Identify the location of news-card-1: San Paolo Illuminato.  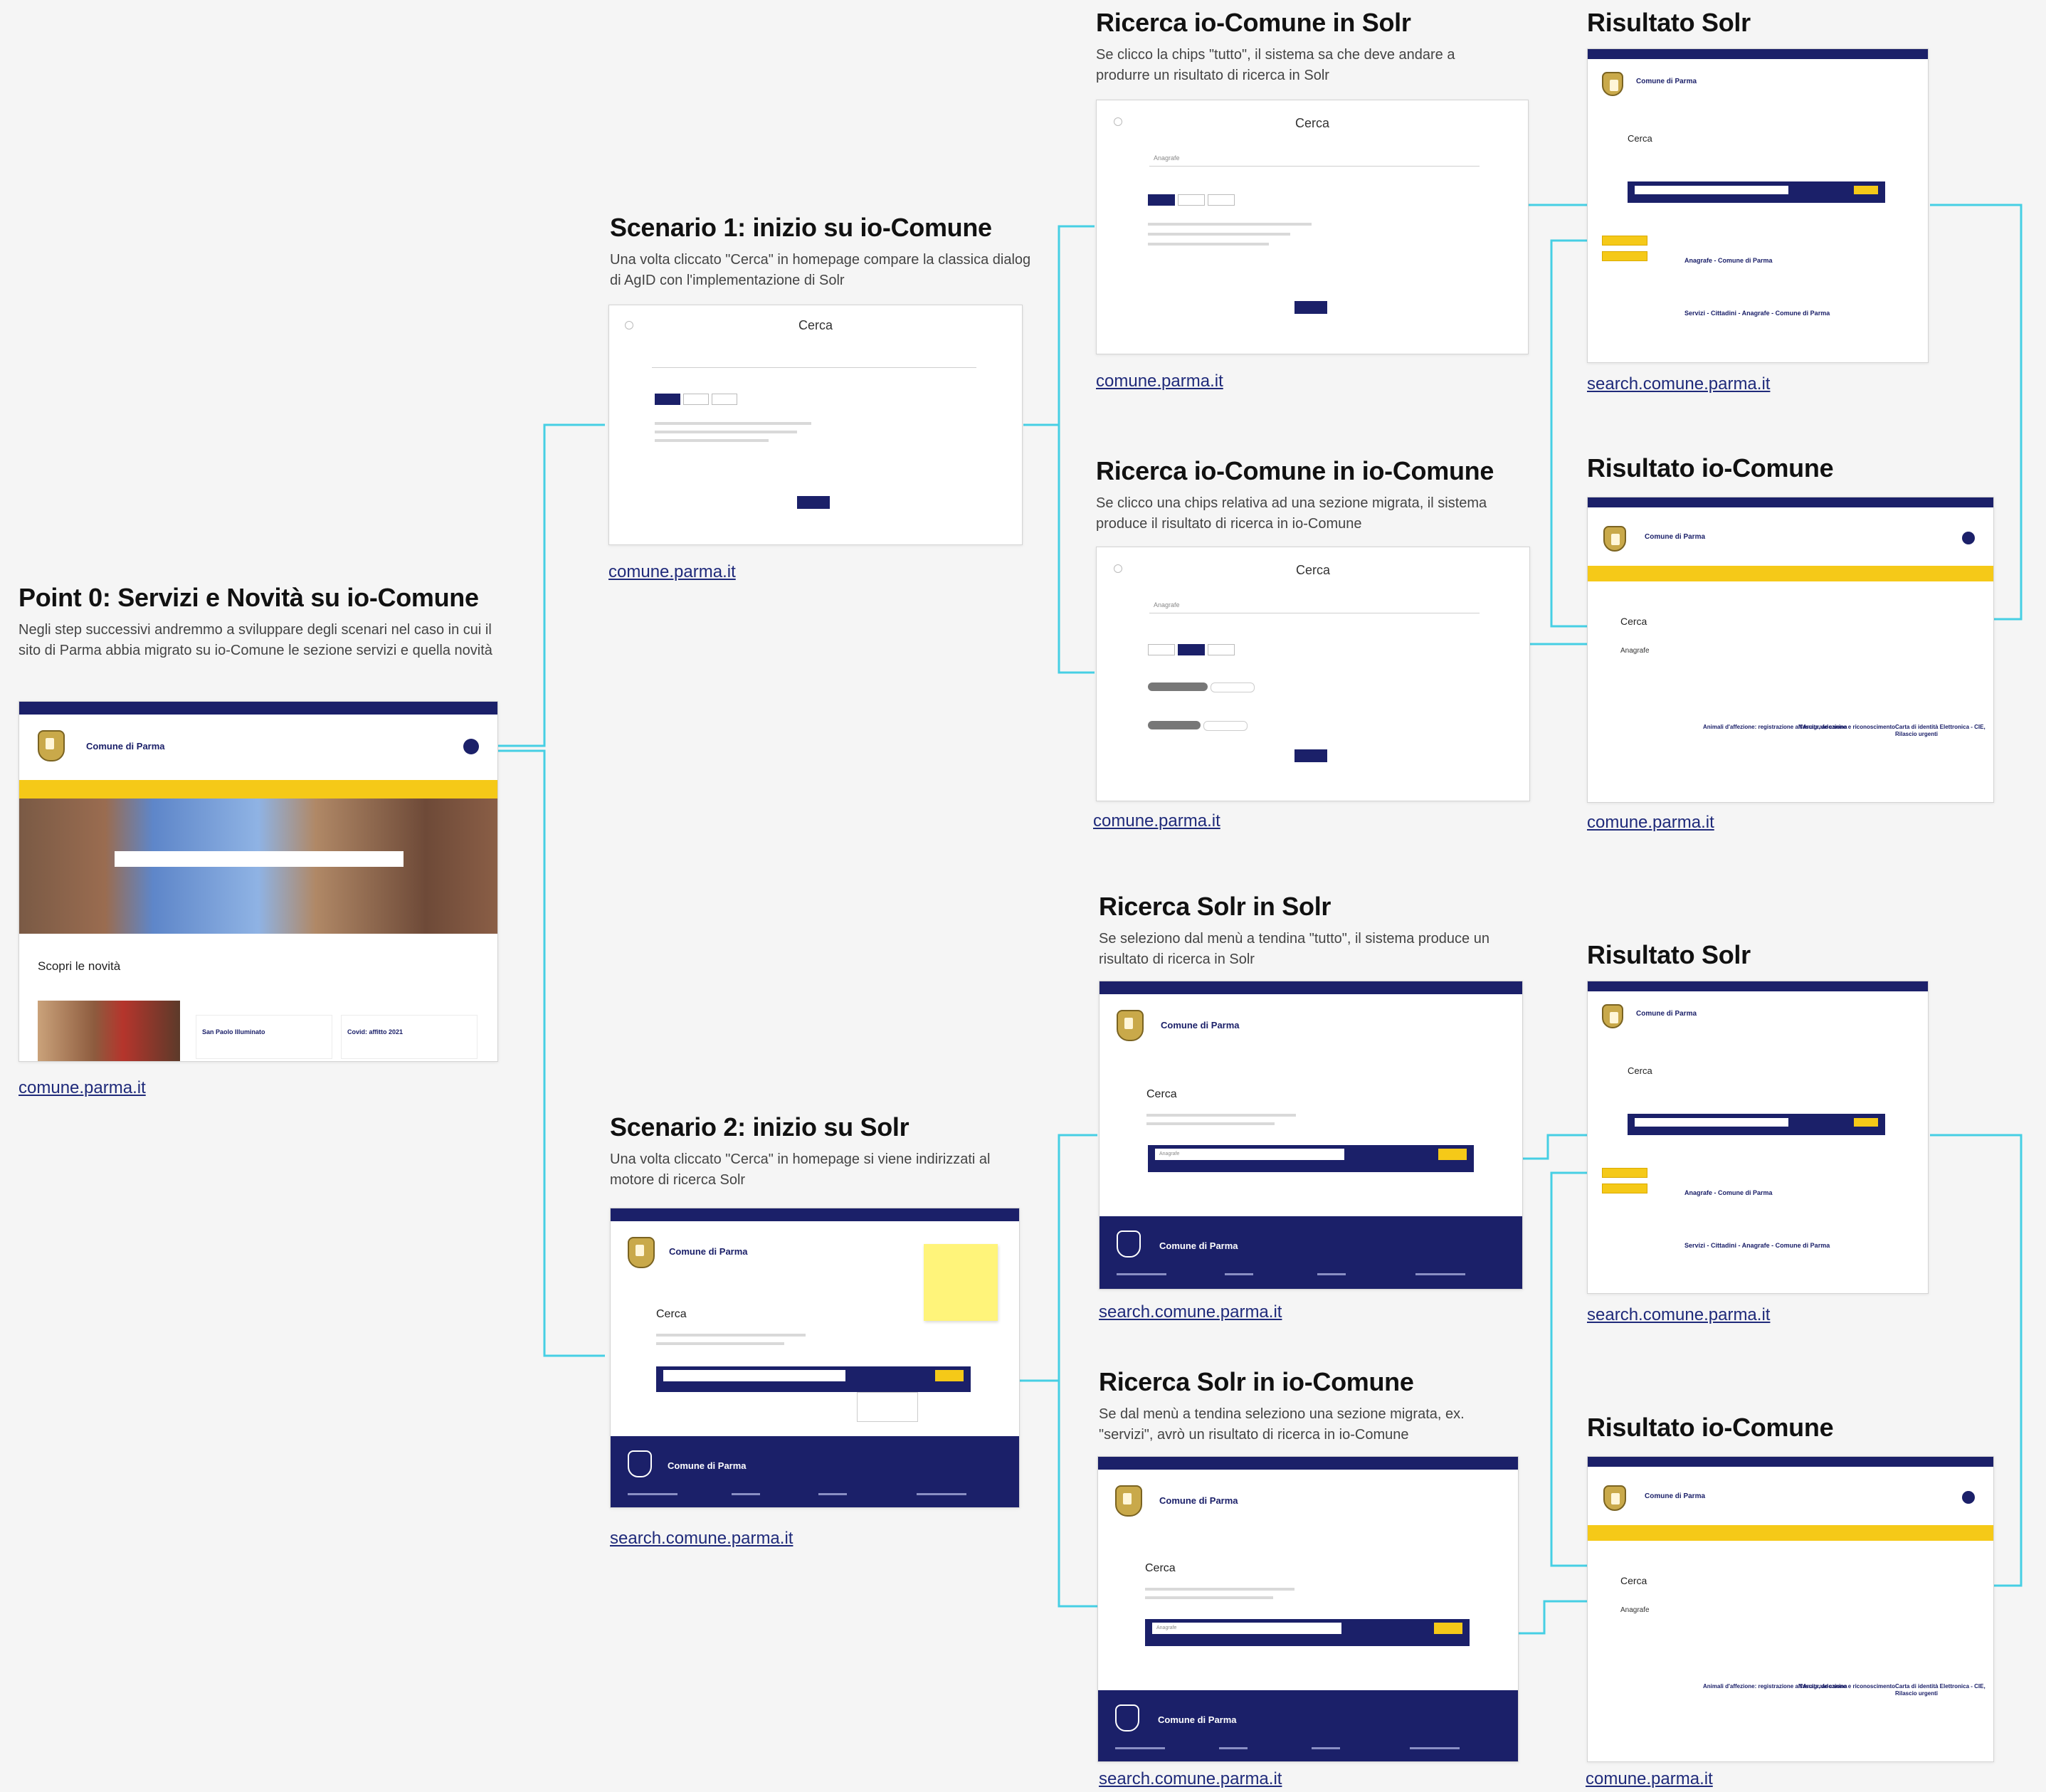
(264, 1037).